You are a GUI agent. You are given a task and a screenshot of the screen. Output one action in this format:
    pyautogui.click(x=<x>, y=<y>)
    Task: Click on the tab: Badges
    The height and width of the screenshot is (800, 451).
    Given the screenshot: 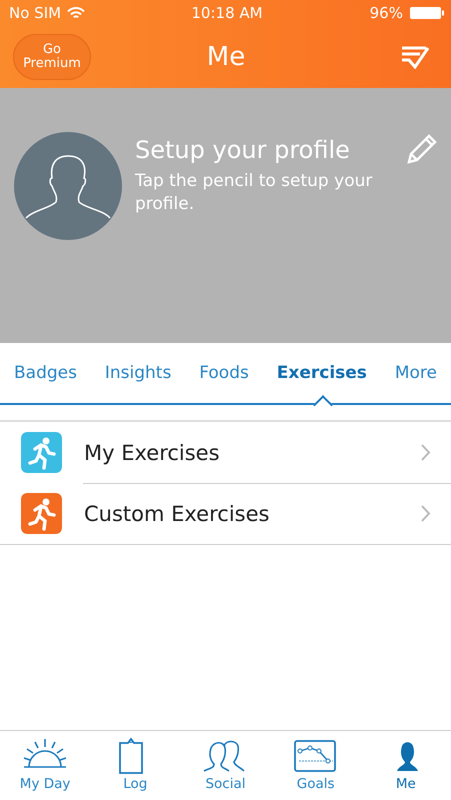 What is the action you would take?
    pyautogui.click(x=45, y=373)
    